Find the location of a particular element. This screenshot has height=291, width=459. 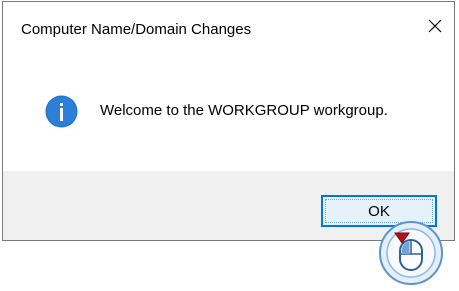

close-icon is located at coordinates (435, 26).